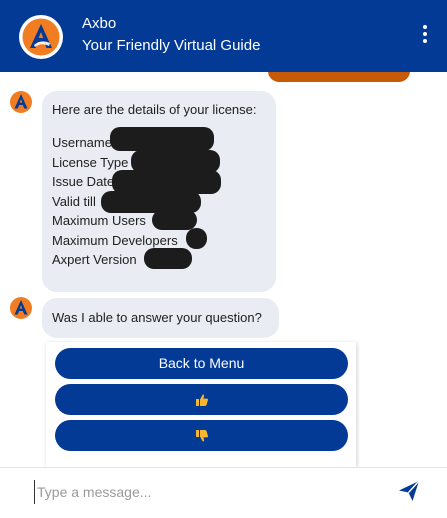 The width and height of the screenshot is (447, 518). I want to click on thumbs-up-icon, so click(201, 400).